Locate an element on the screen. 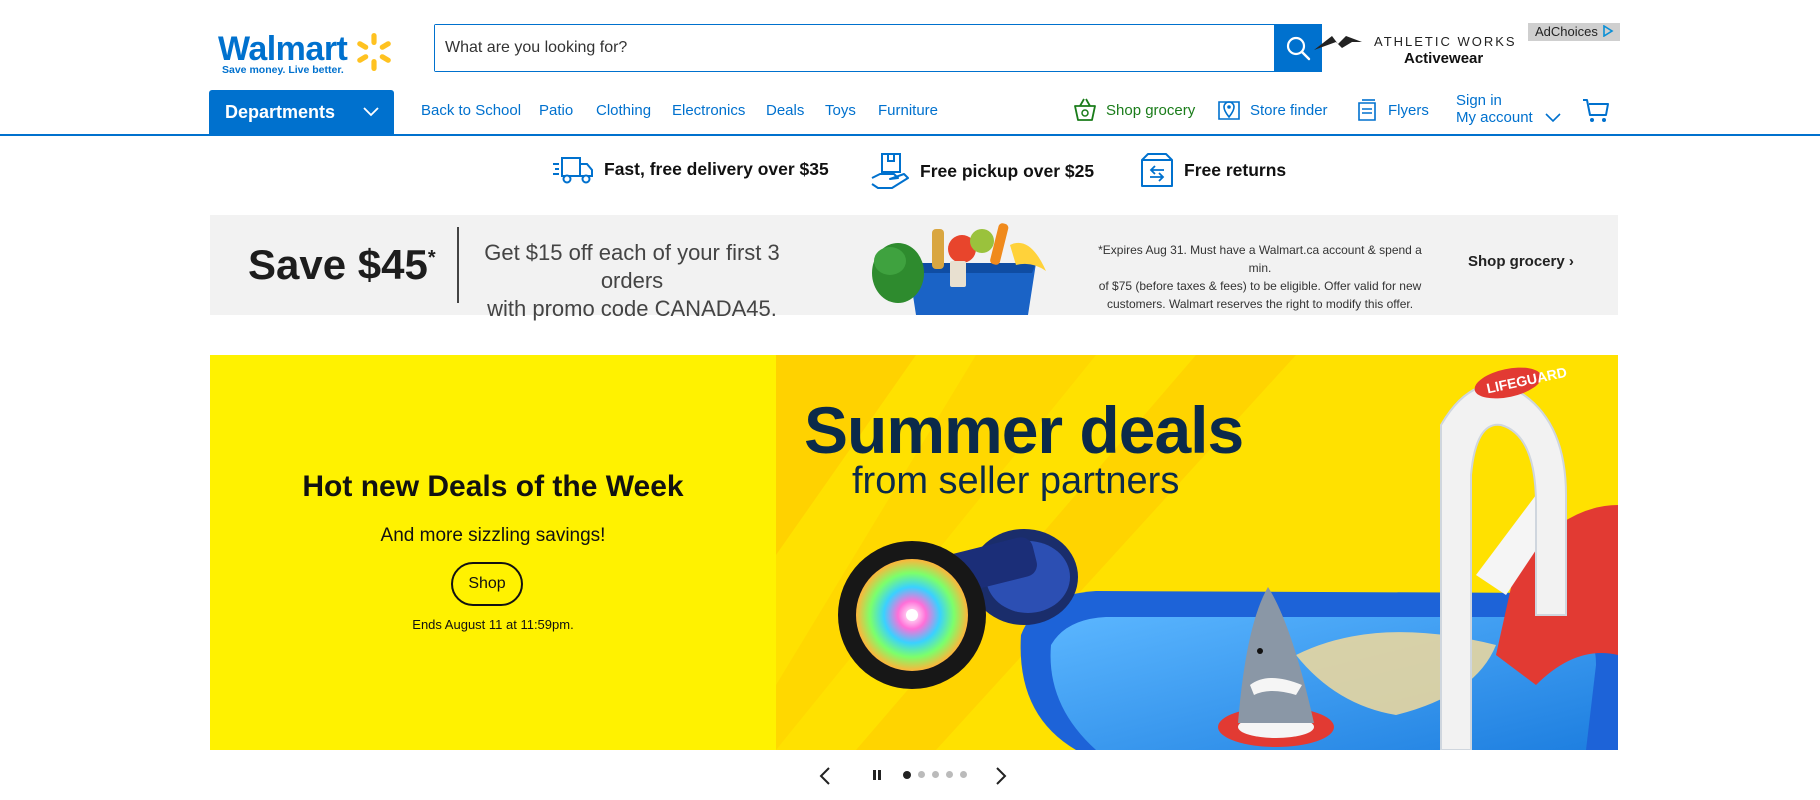 The width and height of the screenshot is (1820, 800). adchoices-icon is located at coordinates (1608, 31).